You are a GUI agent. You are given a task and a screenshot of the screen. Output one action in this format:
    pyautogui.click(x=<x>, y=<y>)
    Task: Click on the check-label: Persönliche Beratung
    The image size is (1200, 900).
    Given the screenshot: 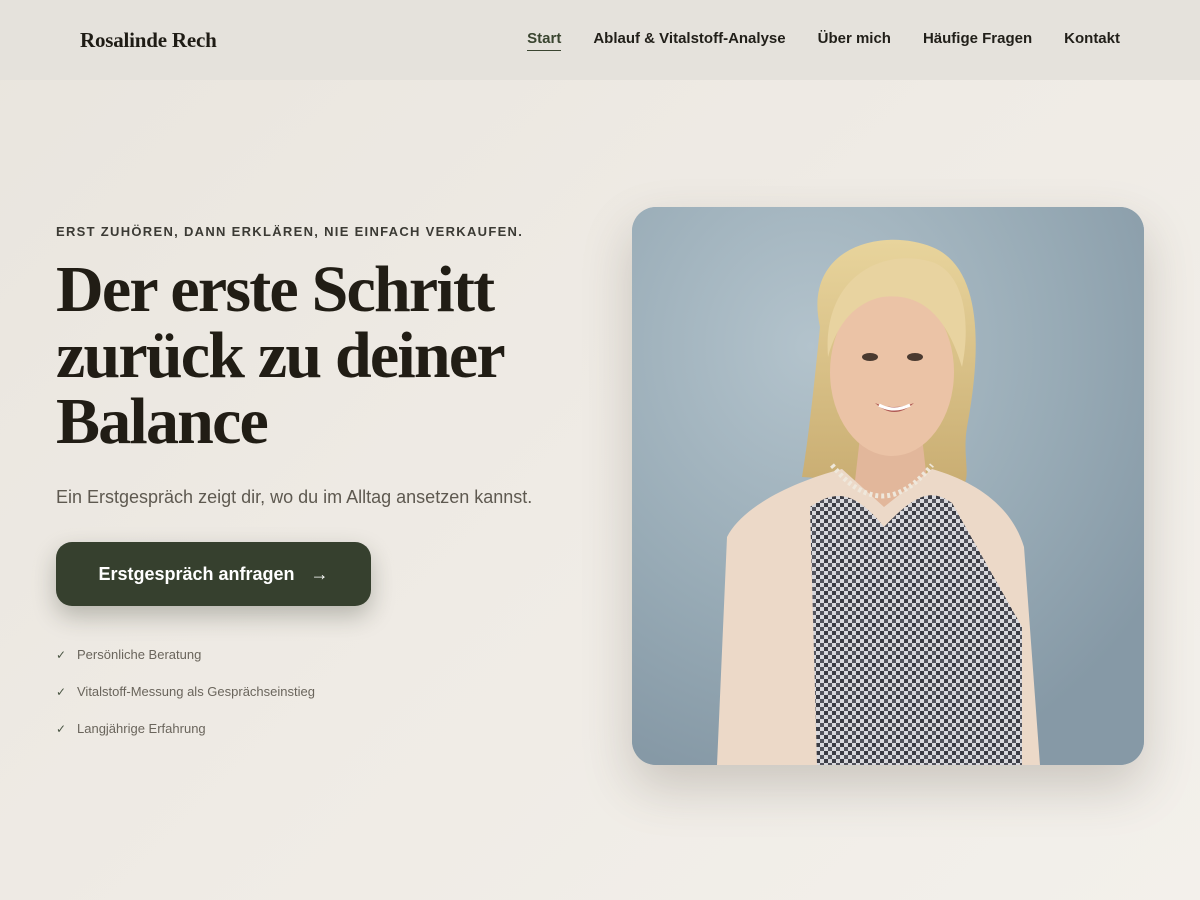 What is the action you would take?
    pyautogui.click(x=139, y=654)
    